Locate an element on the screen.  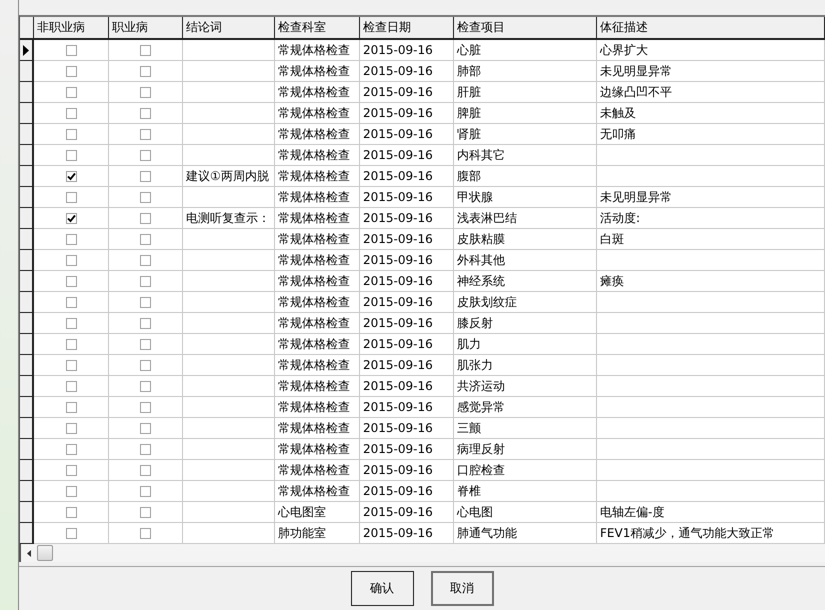
table-cell: 外科其他 is located at coordinates (525, 260).